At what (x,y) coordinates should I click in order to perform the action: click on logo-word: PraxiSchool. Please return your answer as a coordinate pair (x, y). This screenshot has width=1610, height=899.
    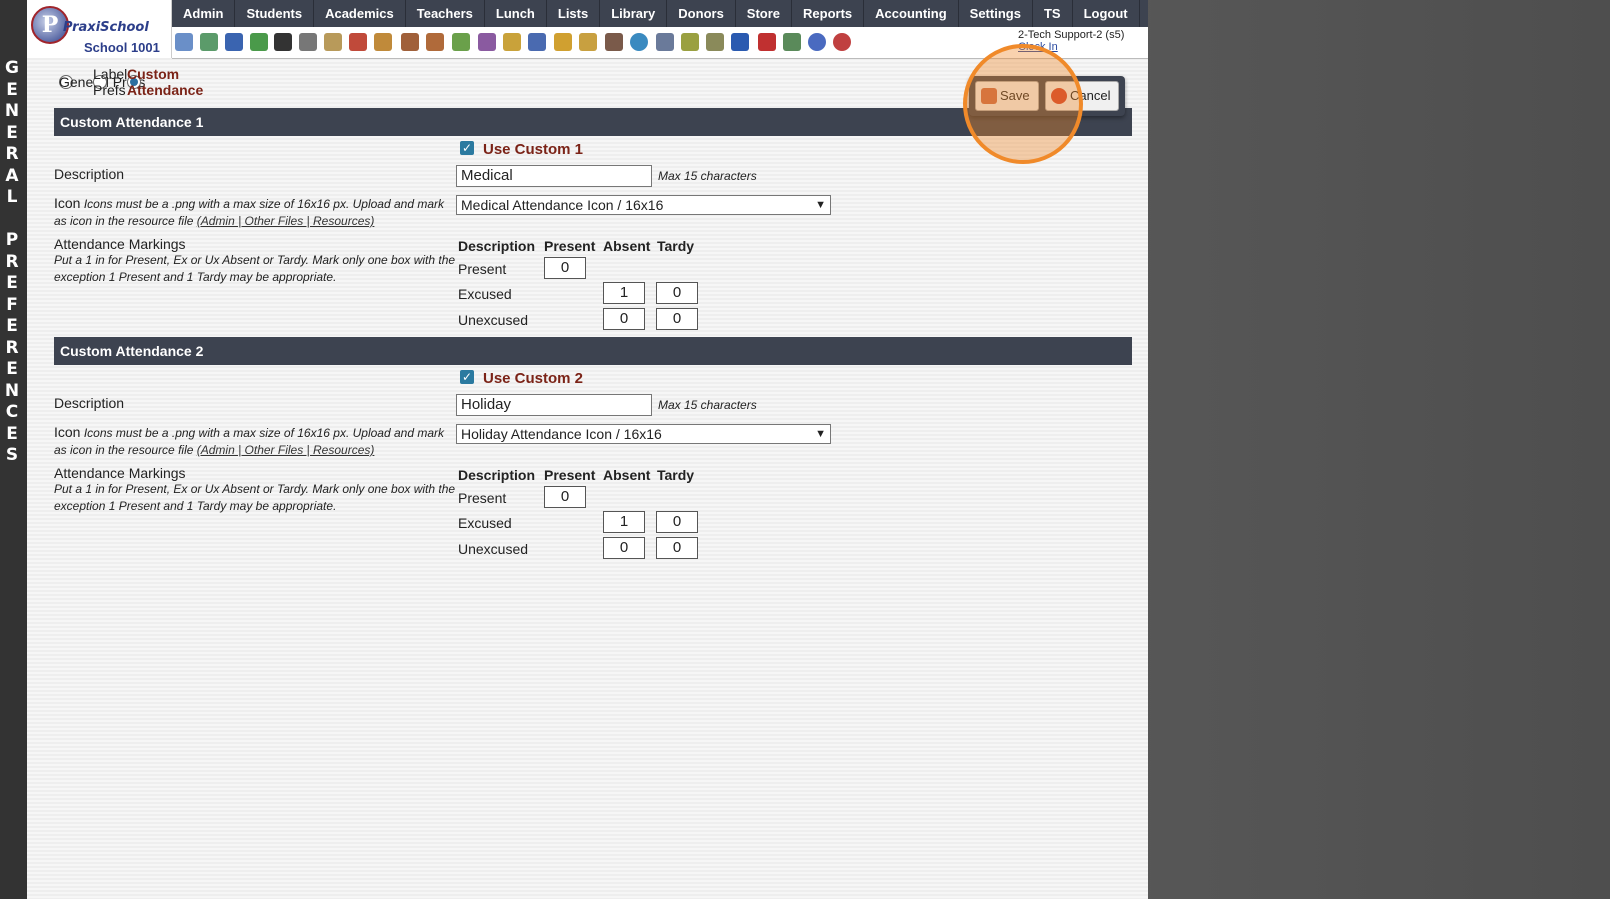
    Looking at the image, I should click on (106, 27).